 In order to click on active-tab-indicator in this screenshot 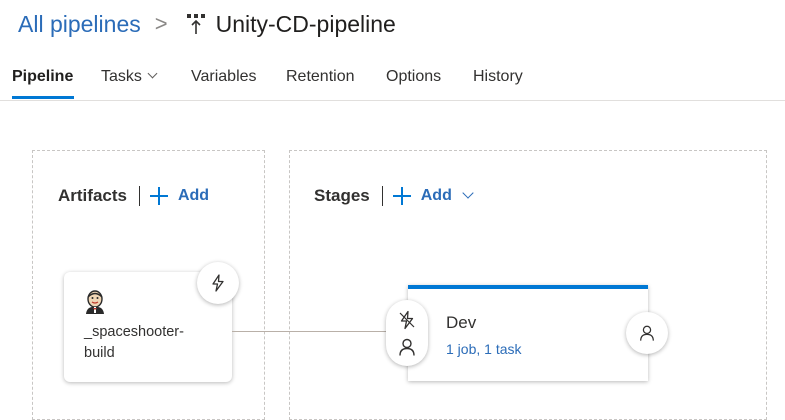, I will do `click(43, 97)`.